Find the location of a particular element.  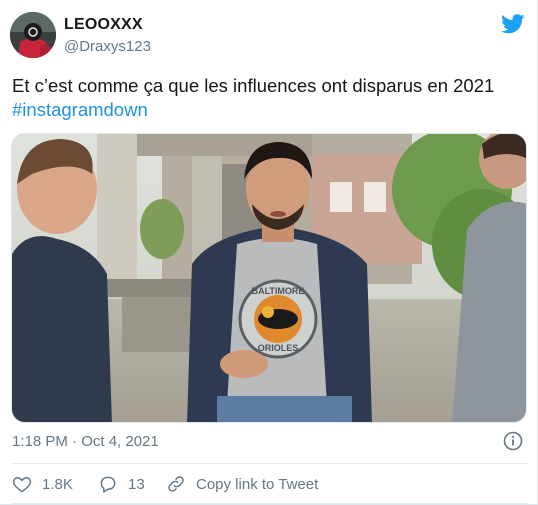

heart-icon is located at coordinates (22, 484).